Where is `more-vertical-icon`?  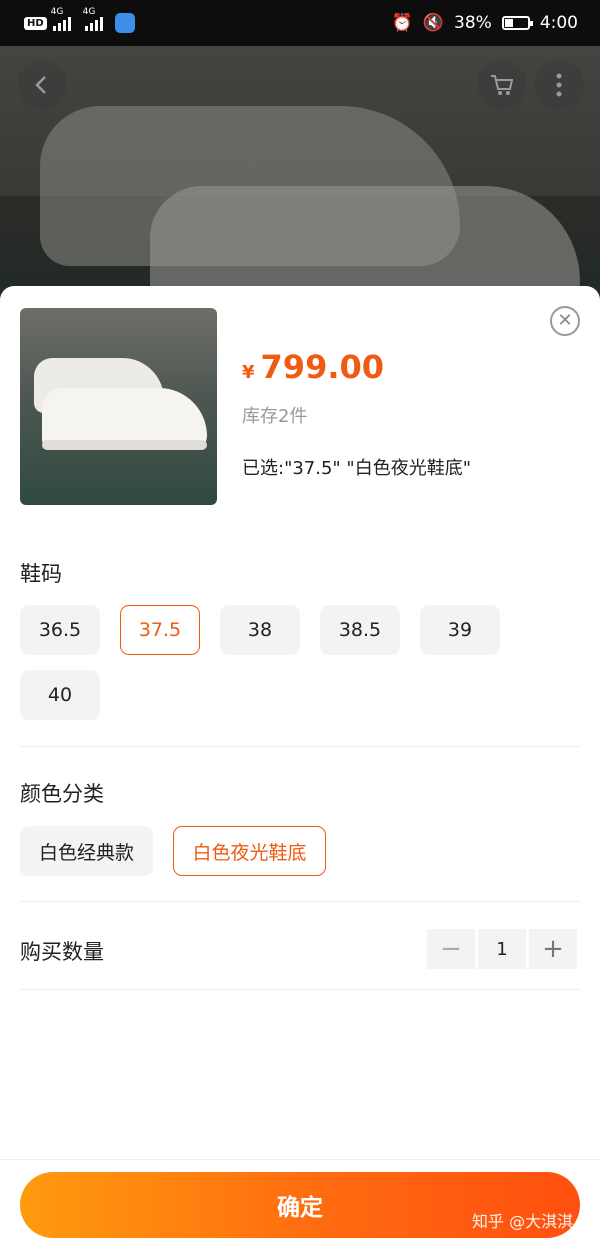 more-vertical-icon is located at coordinates (559, 85).